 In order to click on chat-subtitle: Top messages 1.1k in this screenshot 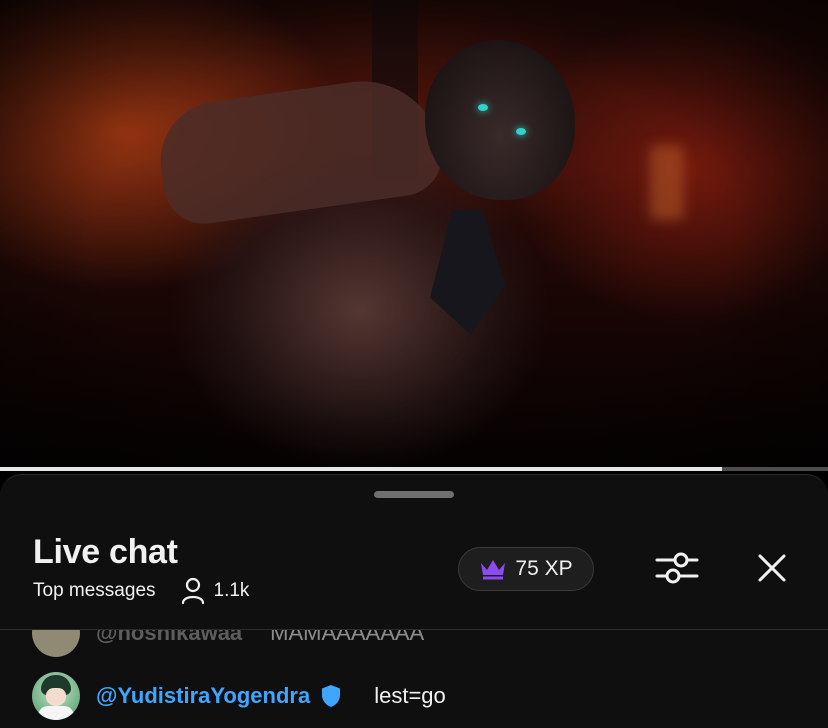, I will do `click(141, 591)`.